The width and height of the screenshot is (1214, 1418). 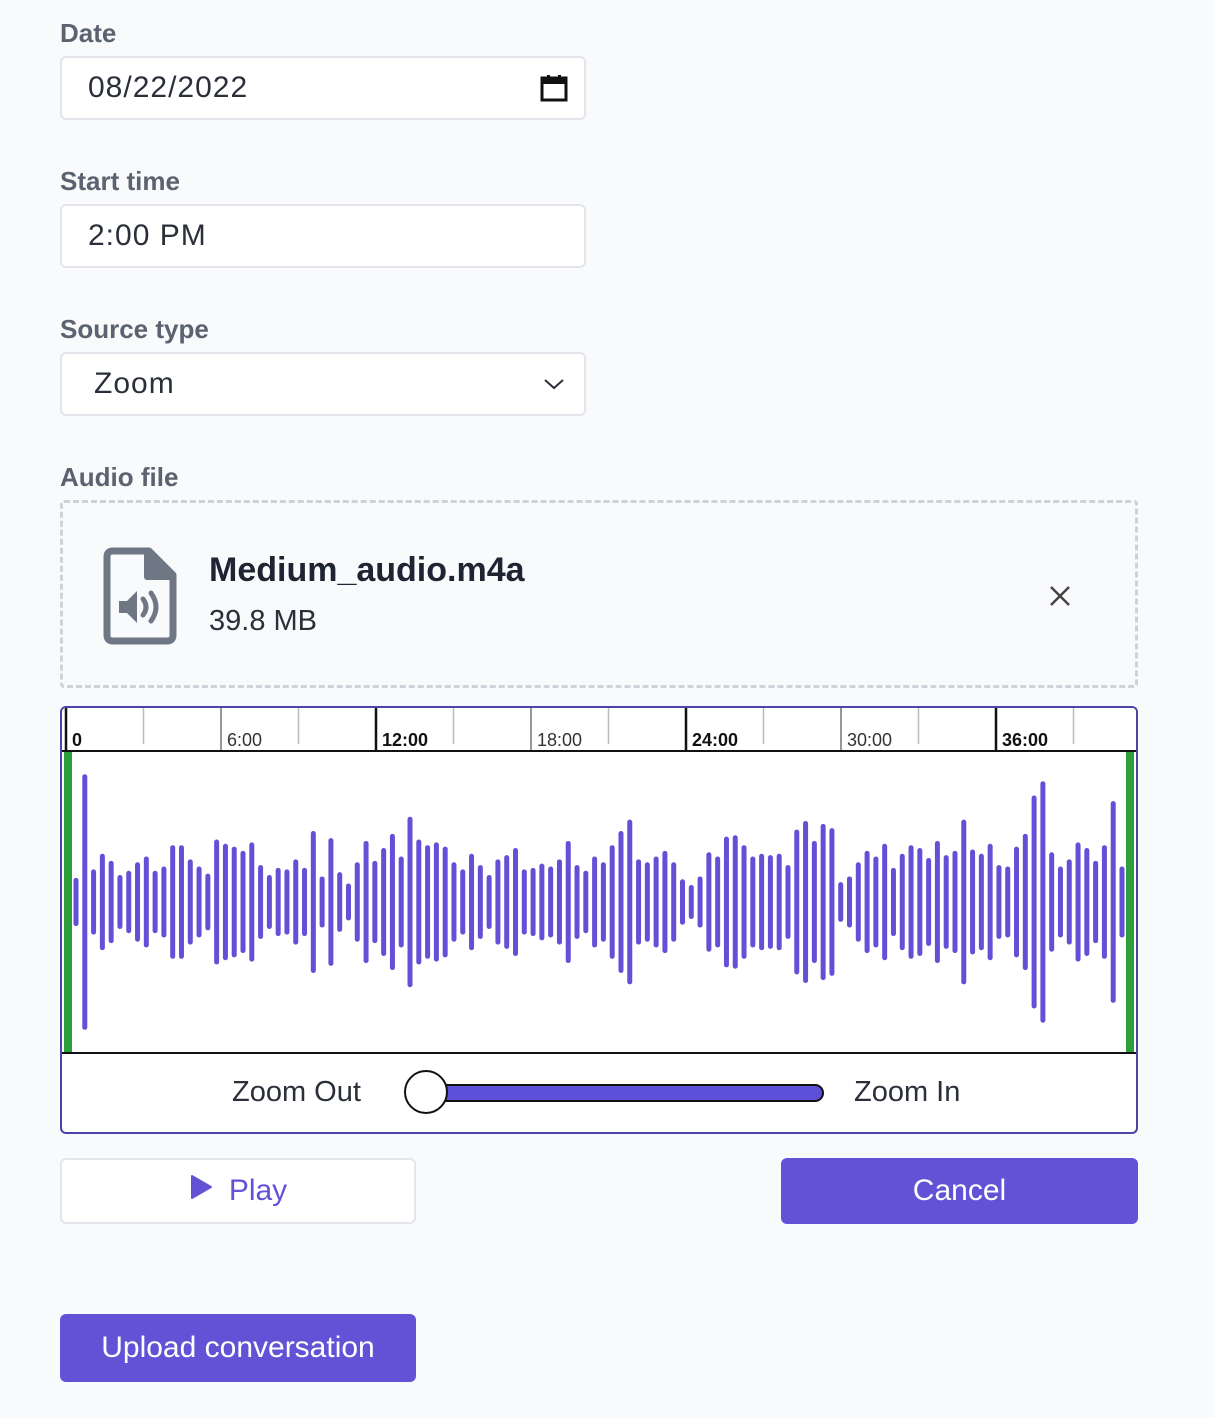 I want to click on file-size: 39.8 MB, so click(x=263, y=621).